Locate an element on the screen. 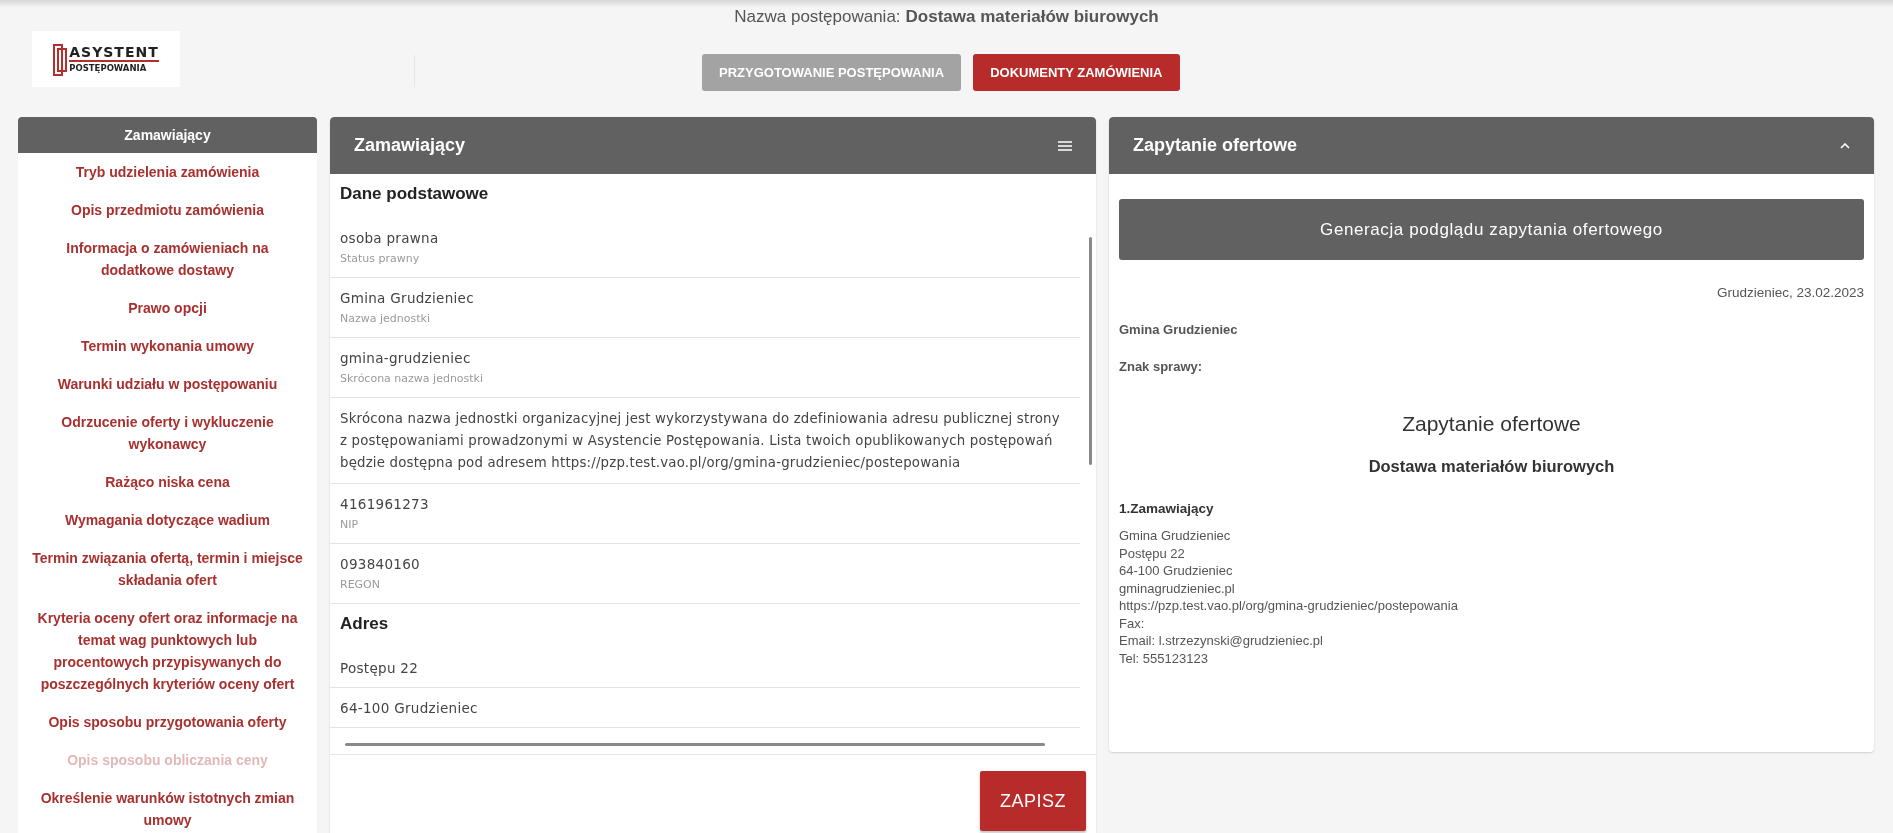  menu-icon is located at coordinates (1065, 145).